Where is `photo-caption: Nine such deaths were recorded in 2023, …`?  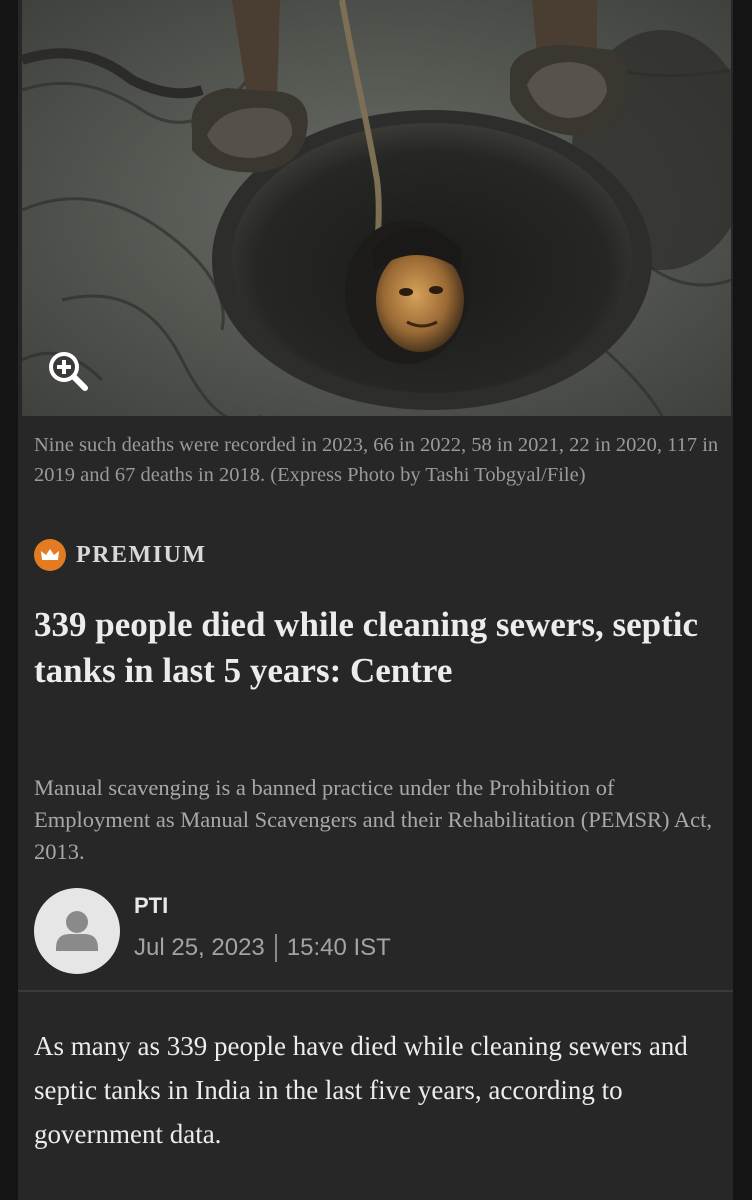
photo-caption: Nine such deaths were recorded in 2023, … is located at coordinates (376, 460).